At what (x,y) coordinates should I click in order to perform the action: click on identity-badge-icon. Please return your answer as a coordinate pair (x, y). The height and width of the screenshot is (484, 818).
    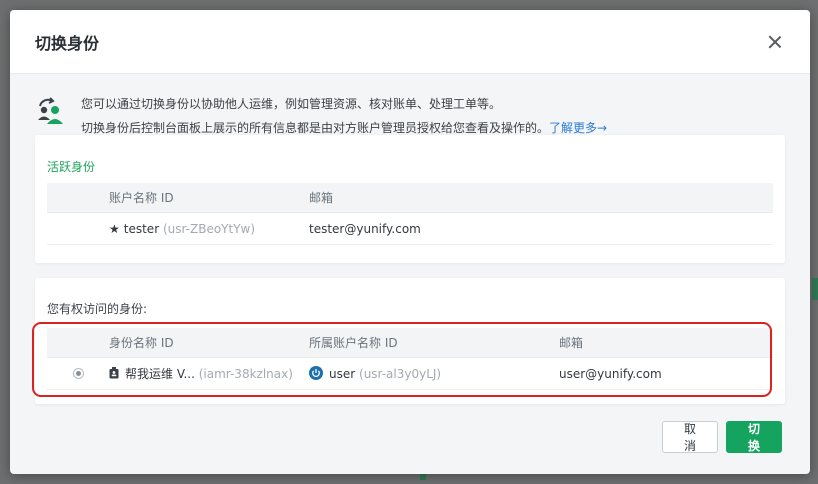
    Looking at the image, I should click on (114, 373).